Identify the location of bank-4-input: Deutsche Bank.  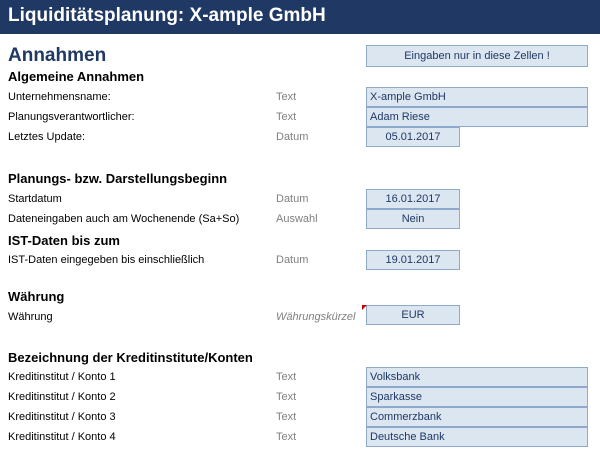
(477, 437).